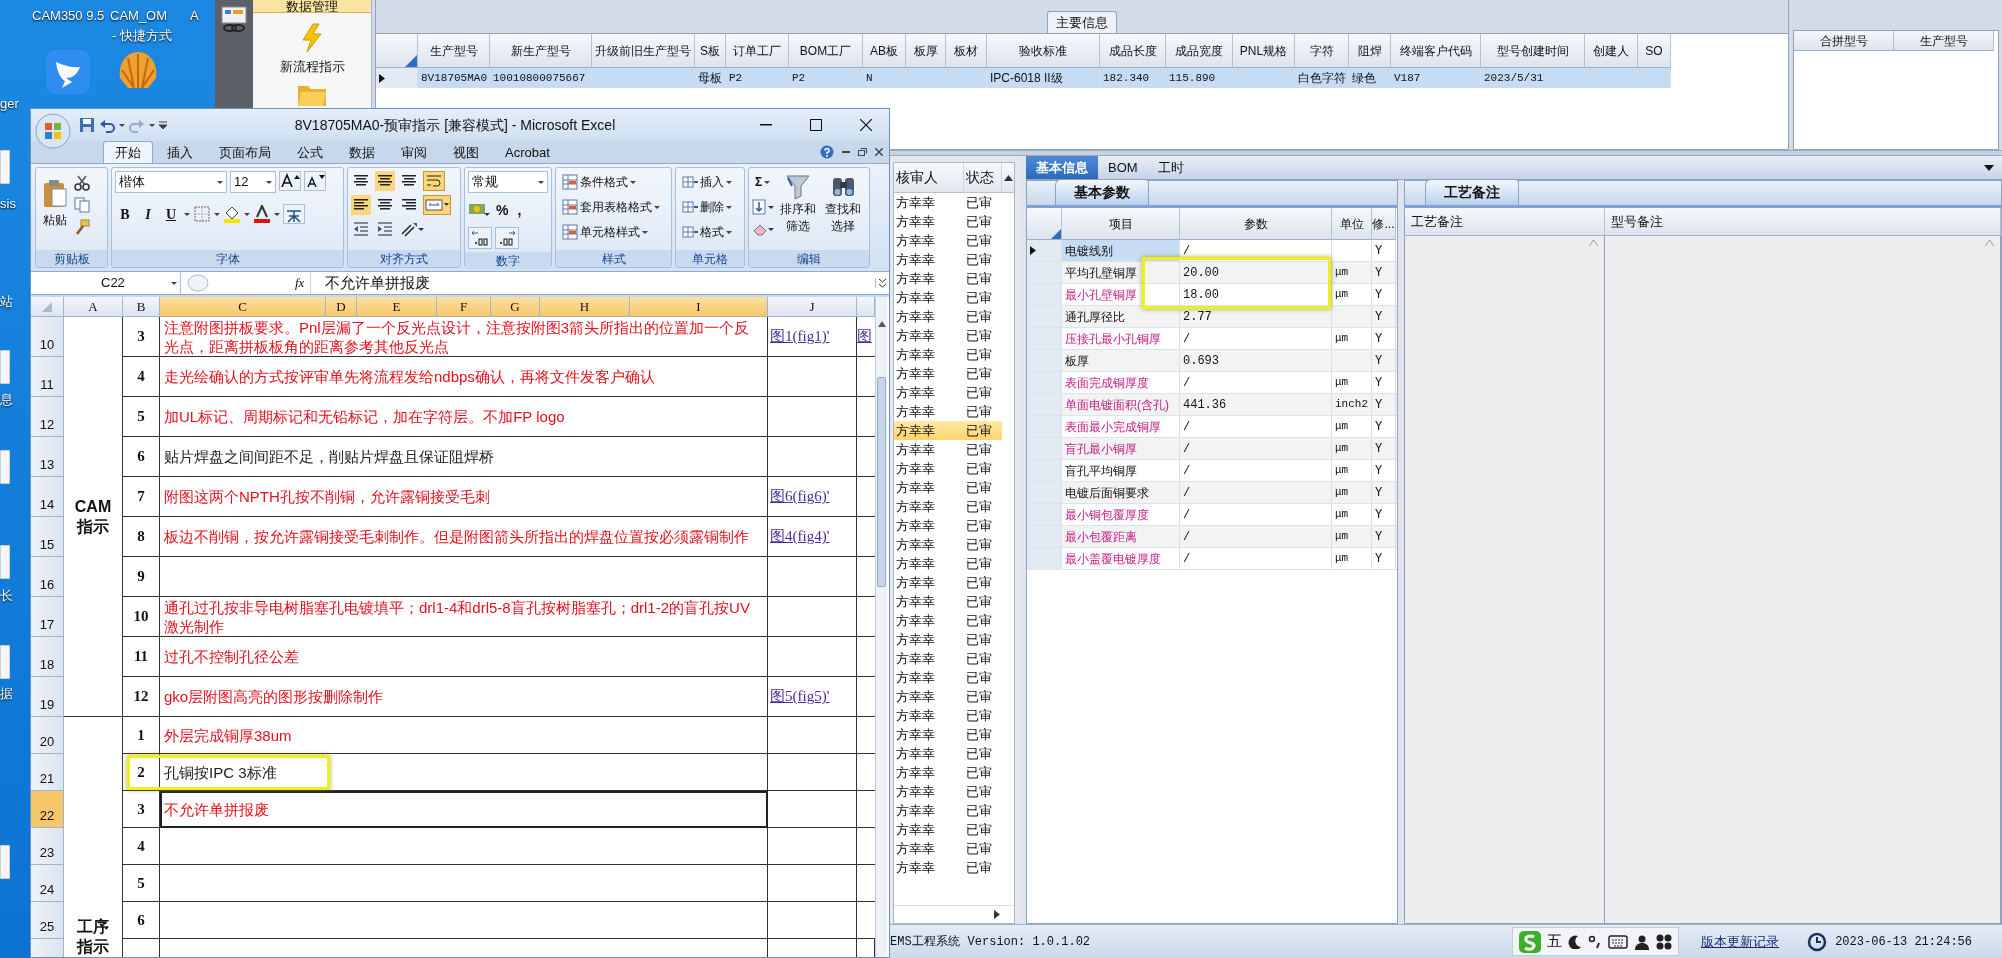  Describe the element at coordinates (1008, 178) in the screenshot. I see `sort-arrow-icon` at that location.